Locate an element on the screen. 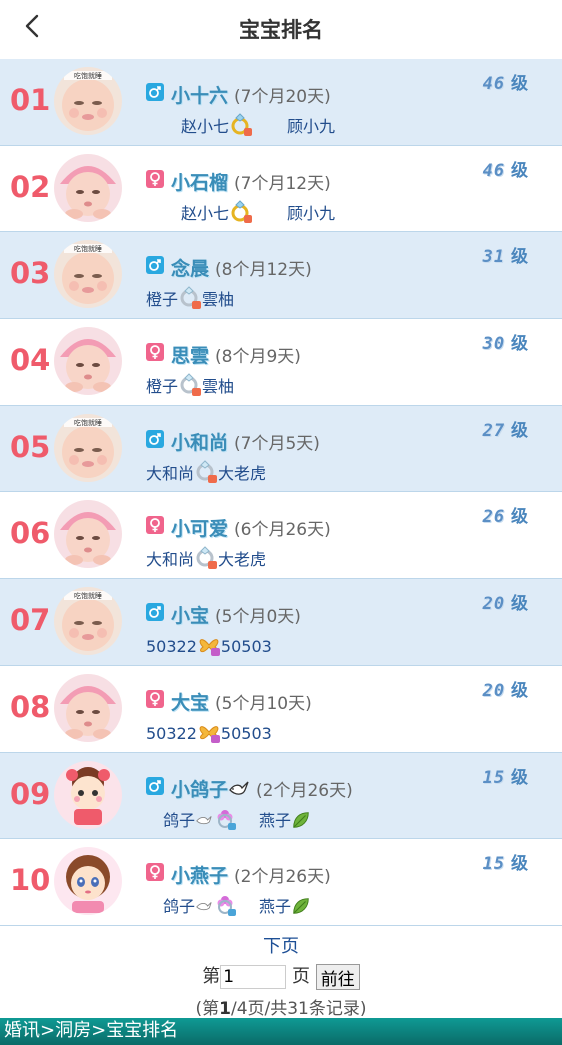 This screenshot has width=562, height=1045. level-number: 20 is located at coordinates (494, 604).